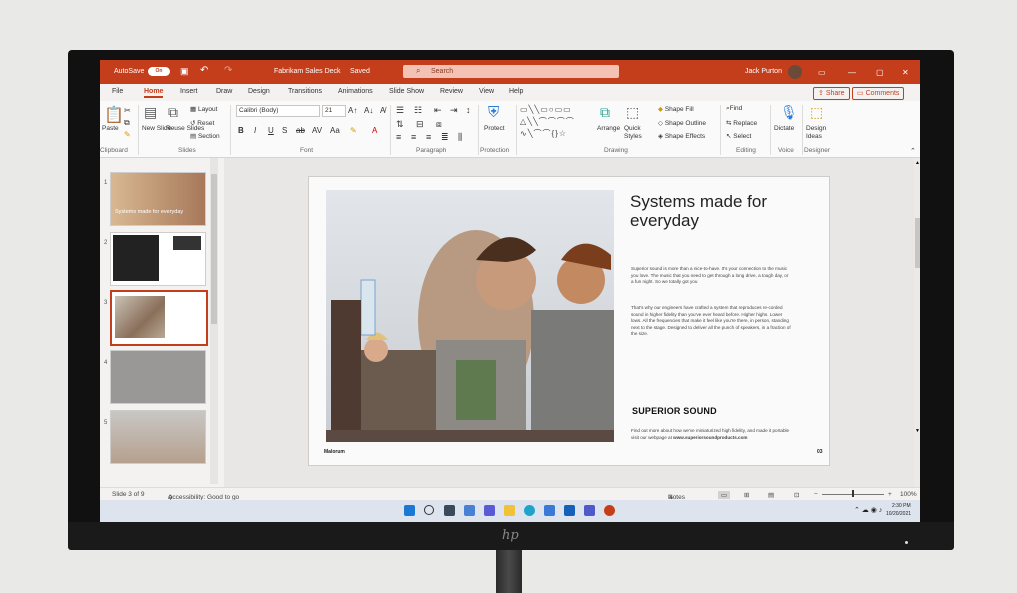 The image size is (1017, 593). Describe the element at coordinates (352, 110) in the screenshot. I see `increase-font-icon: A↑` at that location.